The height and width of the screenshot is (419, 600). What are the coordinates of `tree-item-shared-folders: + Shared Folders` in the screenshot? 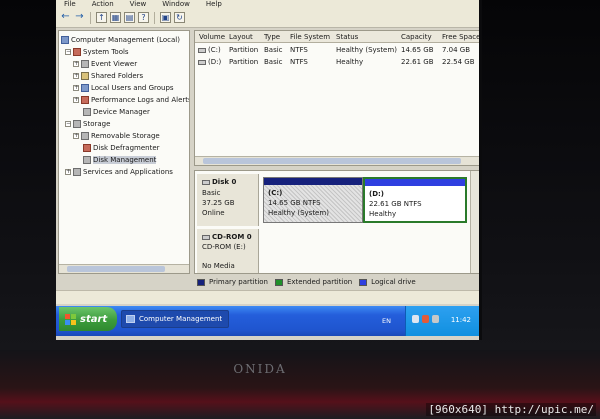 It's located at (108, 75).